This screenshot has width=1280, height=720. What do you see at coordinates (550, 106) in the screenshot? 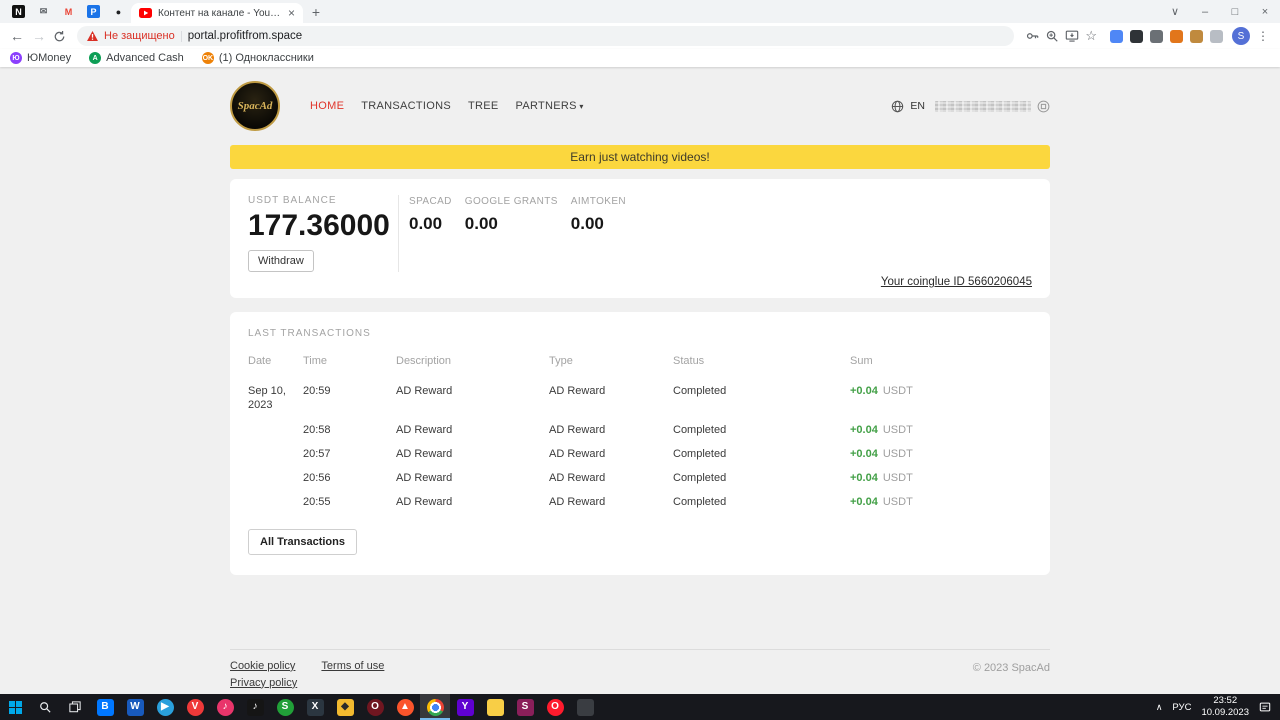
I see `nav-partners: PARTNERS ▾` at bounding box center [550, 106].